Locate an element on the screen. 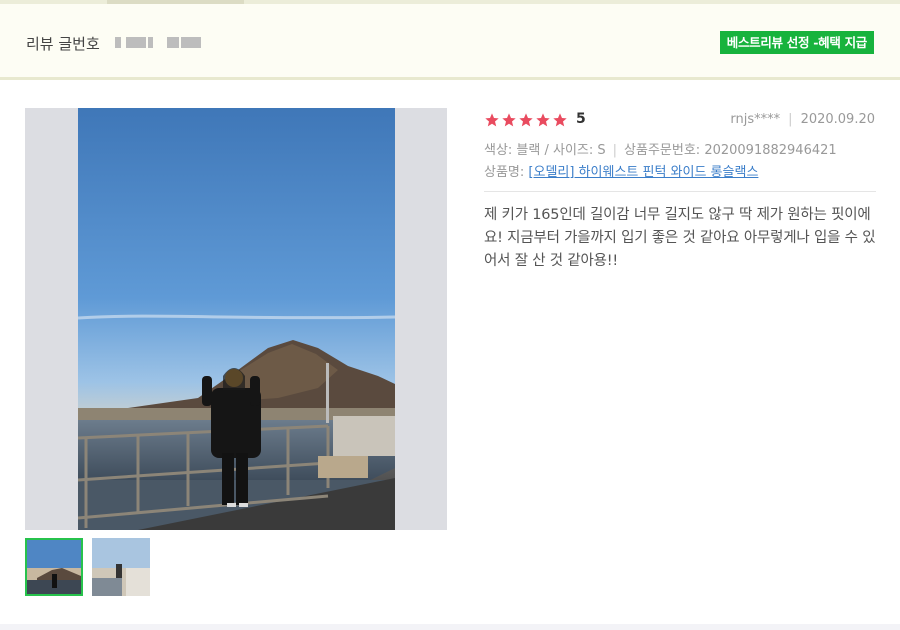 This screenshot has height=630, width=900. review-meta: rnjs**** | 2020.09.20 is located at coordinates (802, 119).